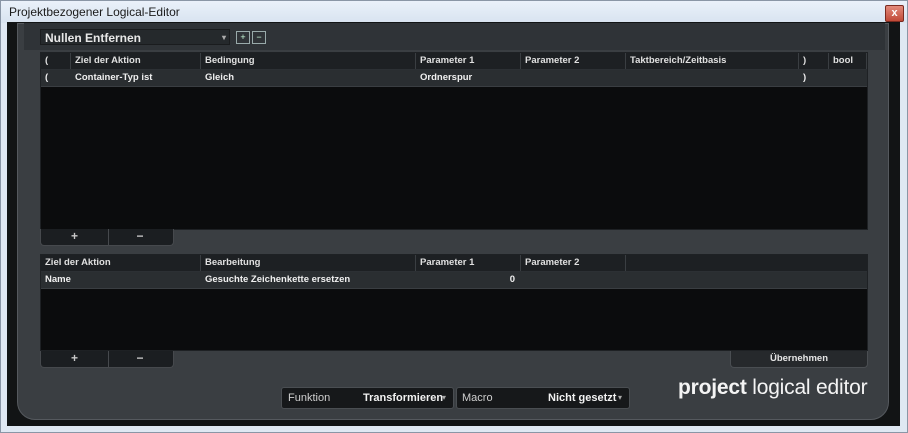 This screenshot has width=908, height=433. Describe the element at coordinates (56, 78) in the screenshot. I see `table-cell: (` at that location.